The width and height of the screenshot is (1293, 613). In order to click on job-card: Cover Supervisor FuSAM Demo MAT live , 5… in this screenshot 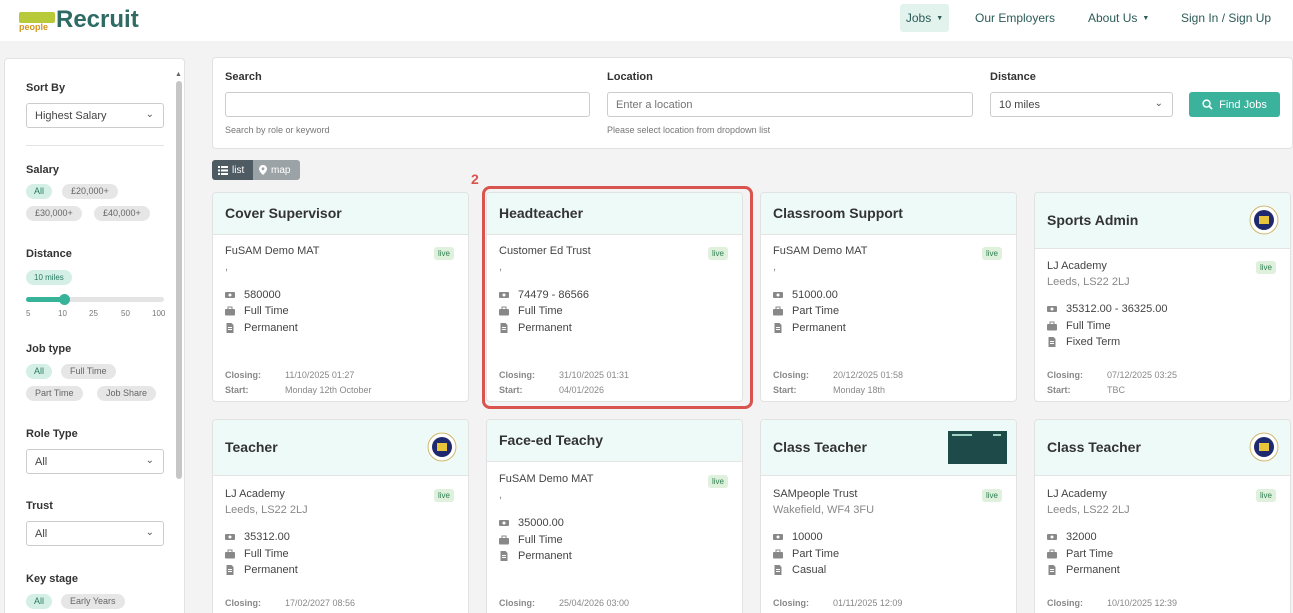, I will do `click(340, 297)`.